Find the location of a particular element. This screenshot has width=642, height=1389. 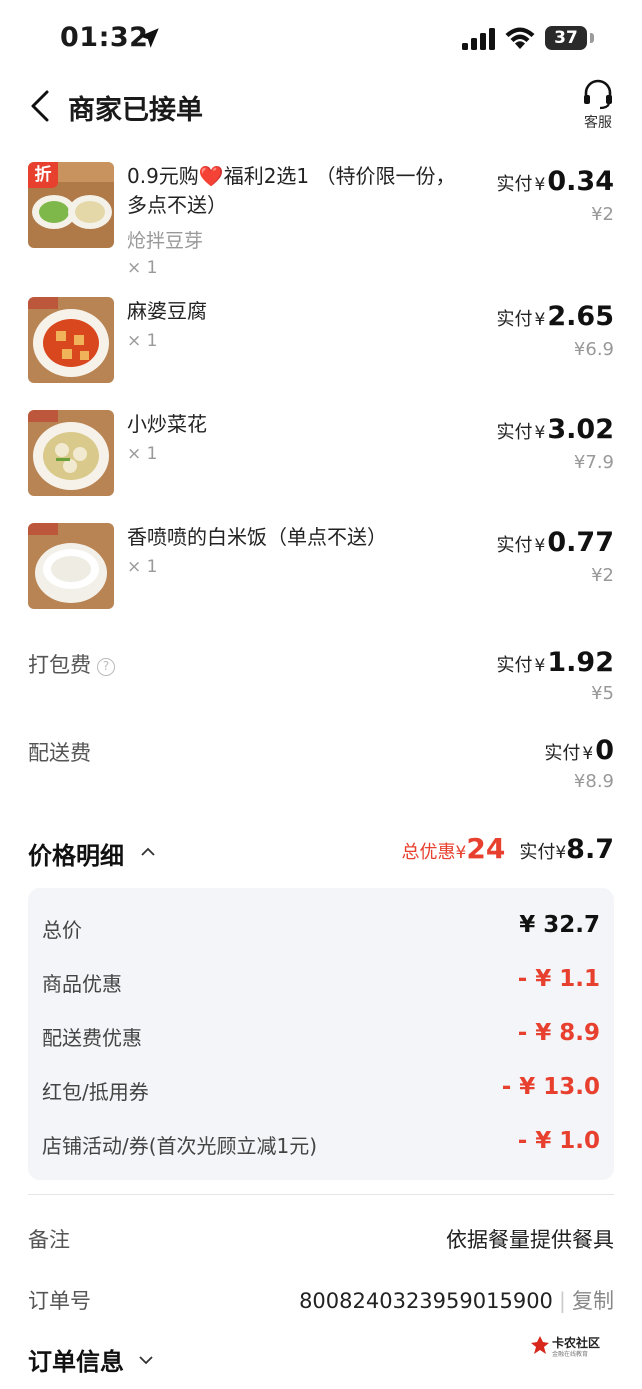

watermark-logo-icon is located at coordinates (540, 1345).